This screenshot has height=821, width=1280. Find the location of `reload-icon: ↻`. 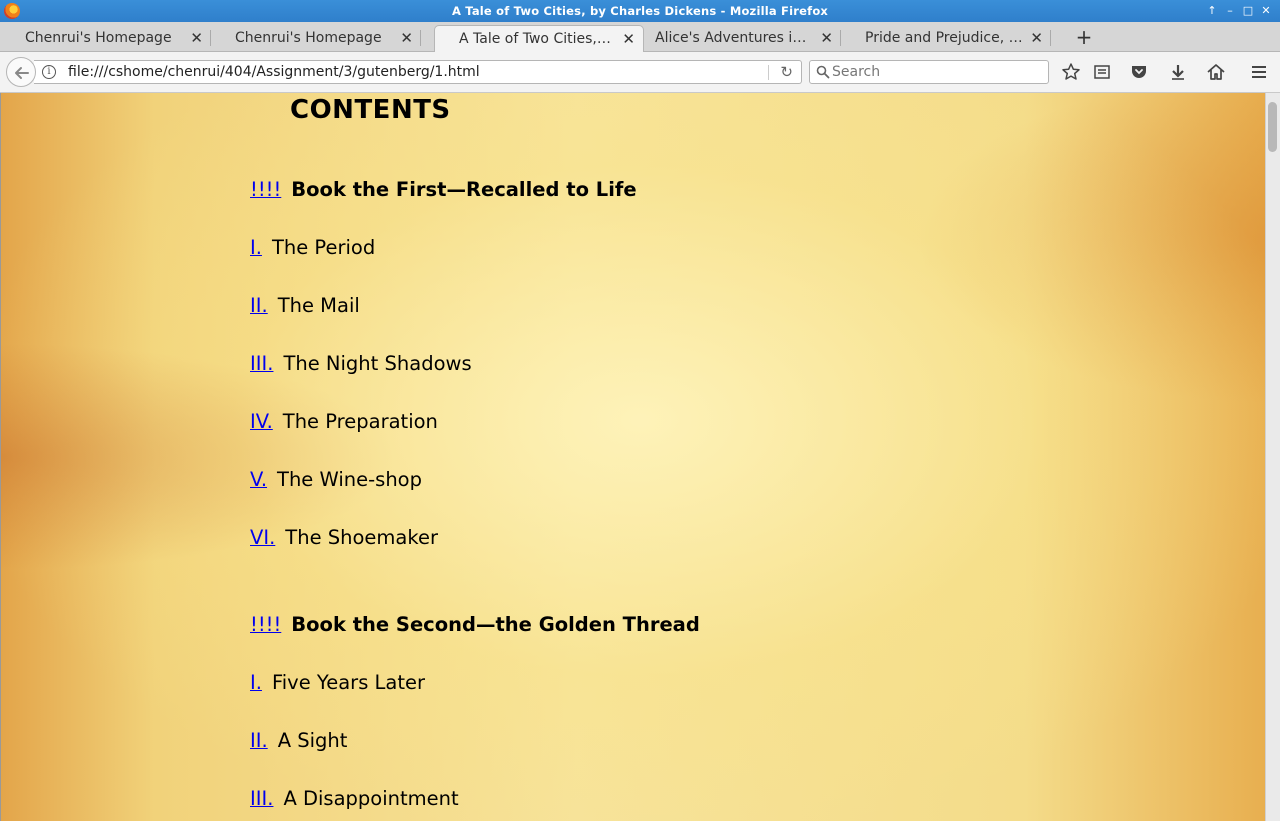

reload-icon: ↻ is located at coordinates (786, 72).